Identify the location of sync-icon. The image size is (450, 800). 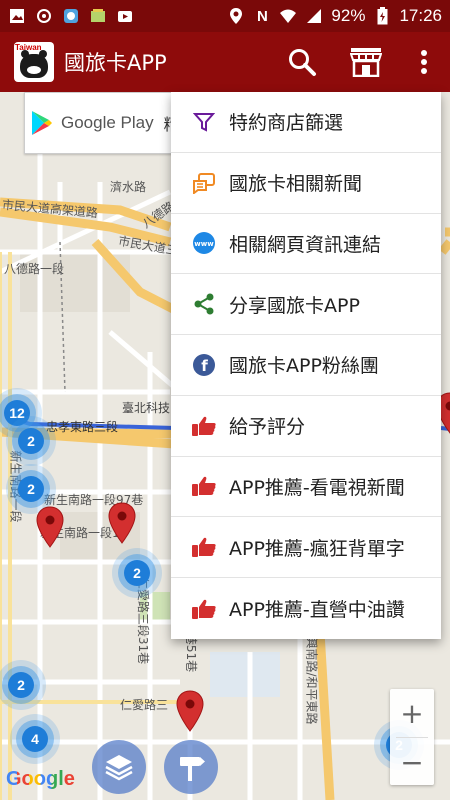
(44, 16).